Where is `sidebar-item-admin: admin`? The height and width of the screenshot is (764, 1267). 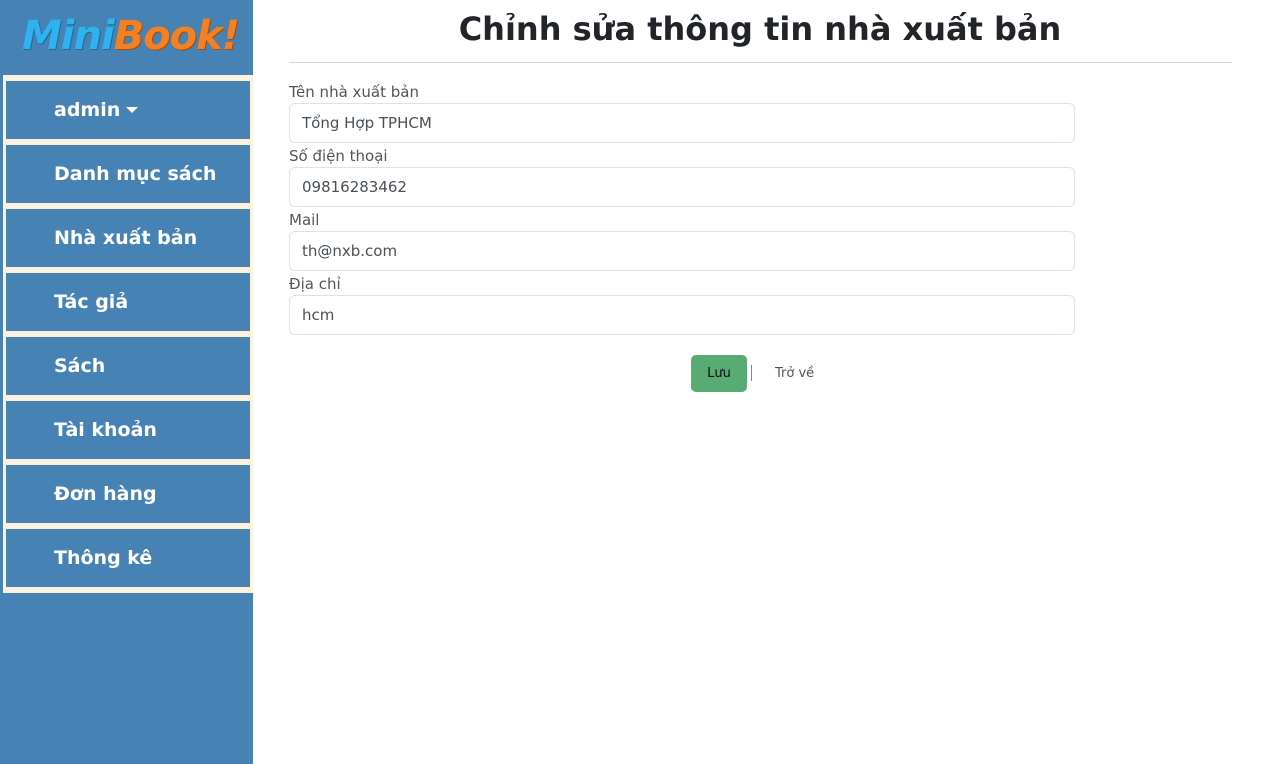 sidebar-item-admin: admin is located at coordinates (128, 110).